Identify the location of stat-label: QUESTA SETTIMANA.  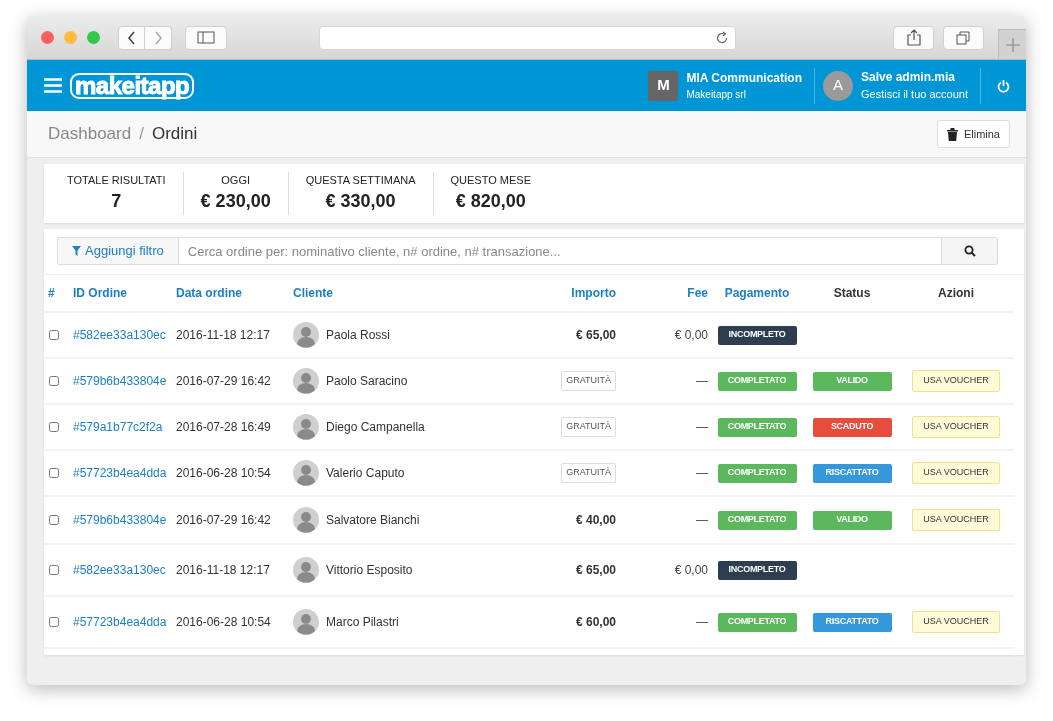
(360, 180).